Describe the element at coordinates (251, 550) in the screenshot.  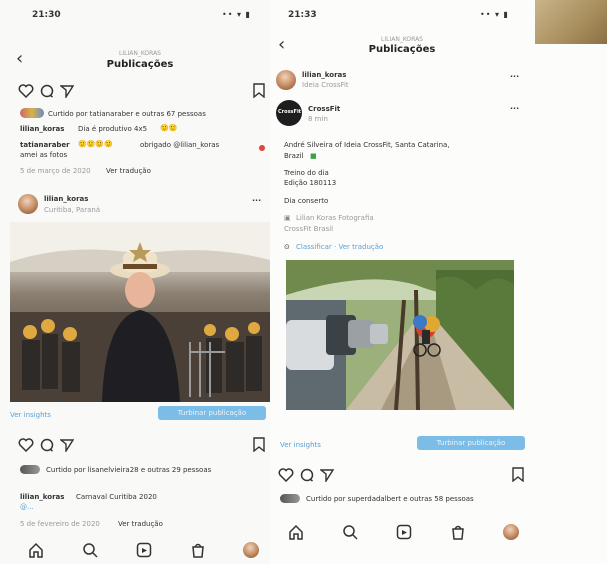
I see `profile-avatar-tab` at that location.